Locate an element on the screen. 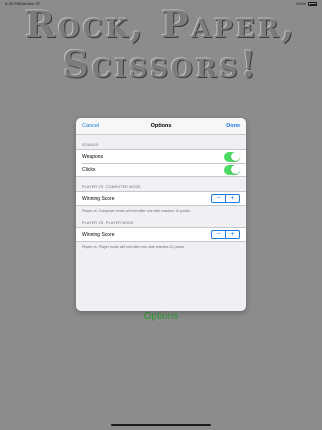  pvp-winning-score-stepper: − + is located at coordinates (225, 234).